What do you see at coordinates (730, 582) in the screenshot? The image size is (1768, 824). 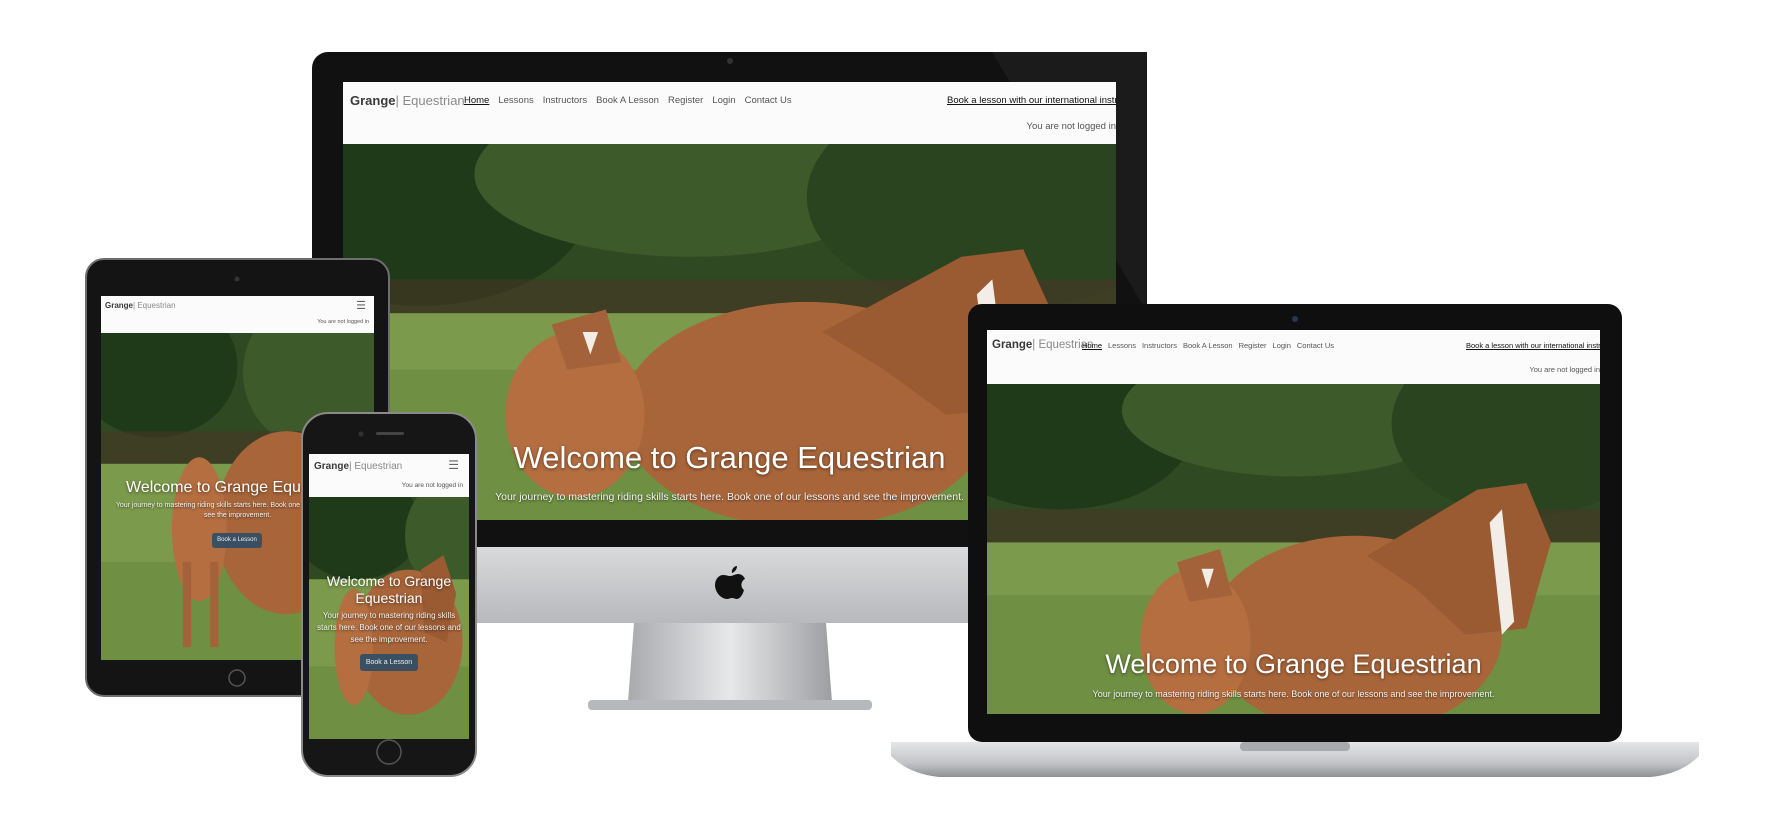 I see `apple-logo-icon` at bounding box center [730, 582].